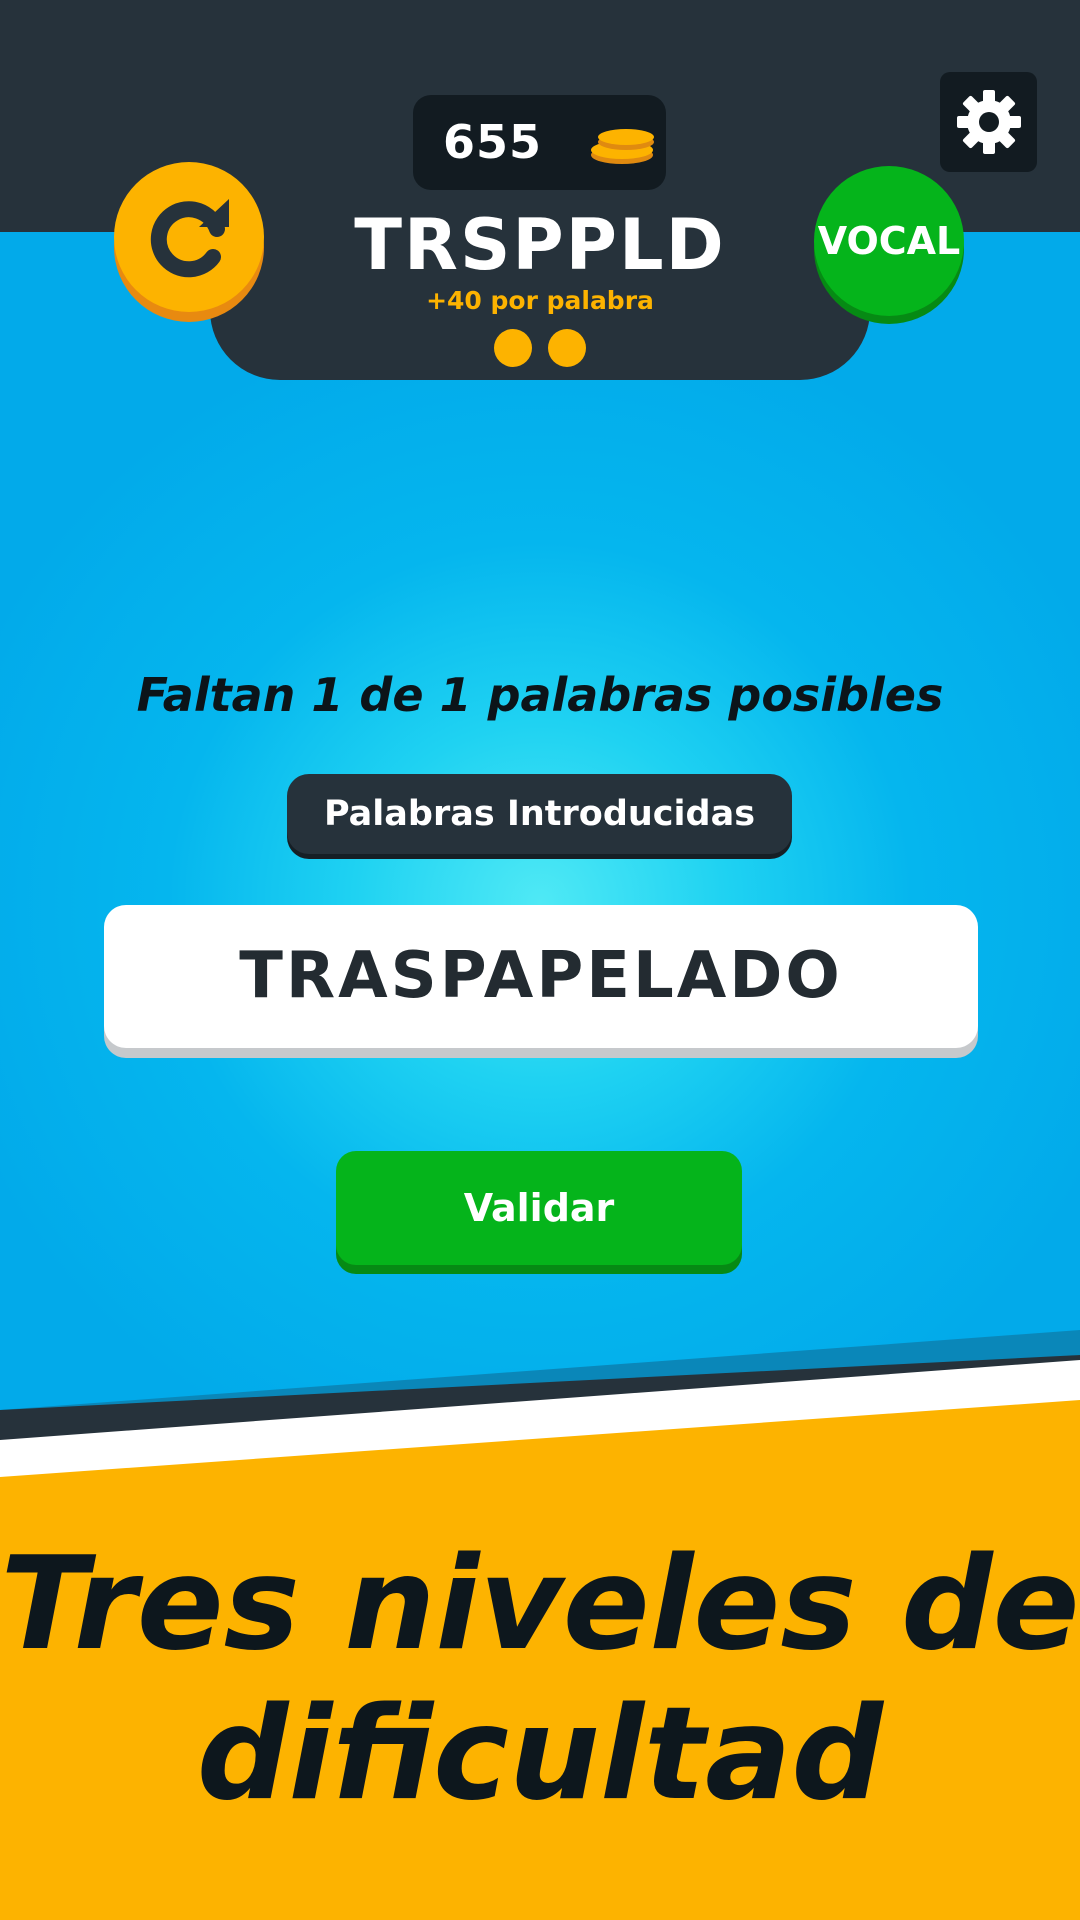  I want to click on entered-word-card: TRASPAPELADO, so click(541, 976).